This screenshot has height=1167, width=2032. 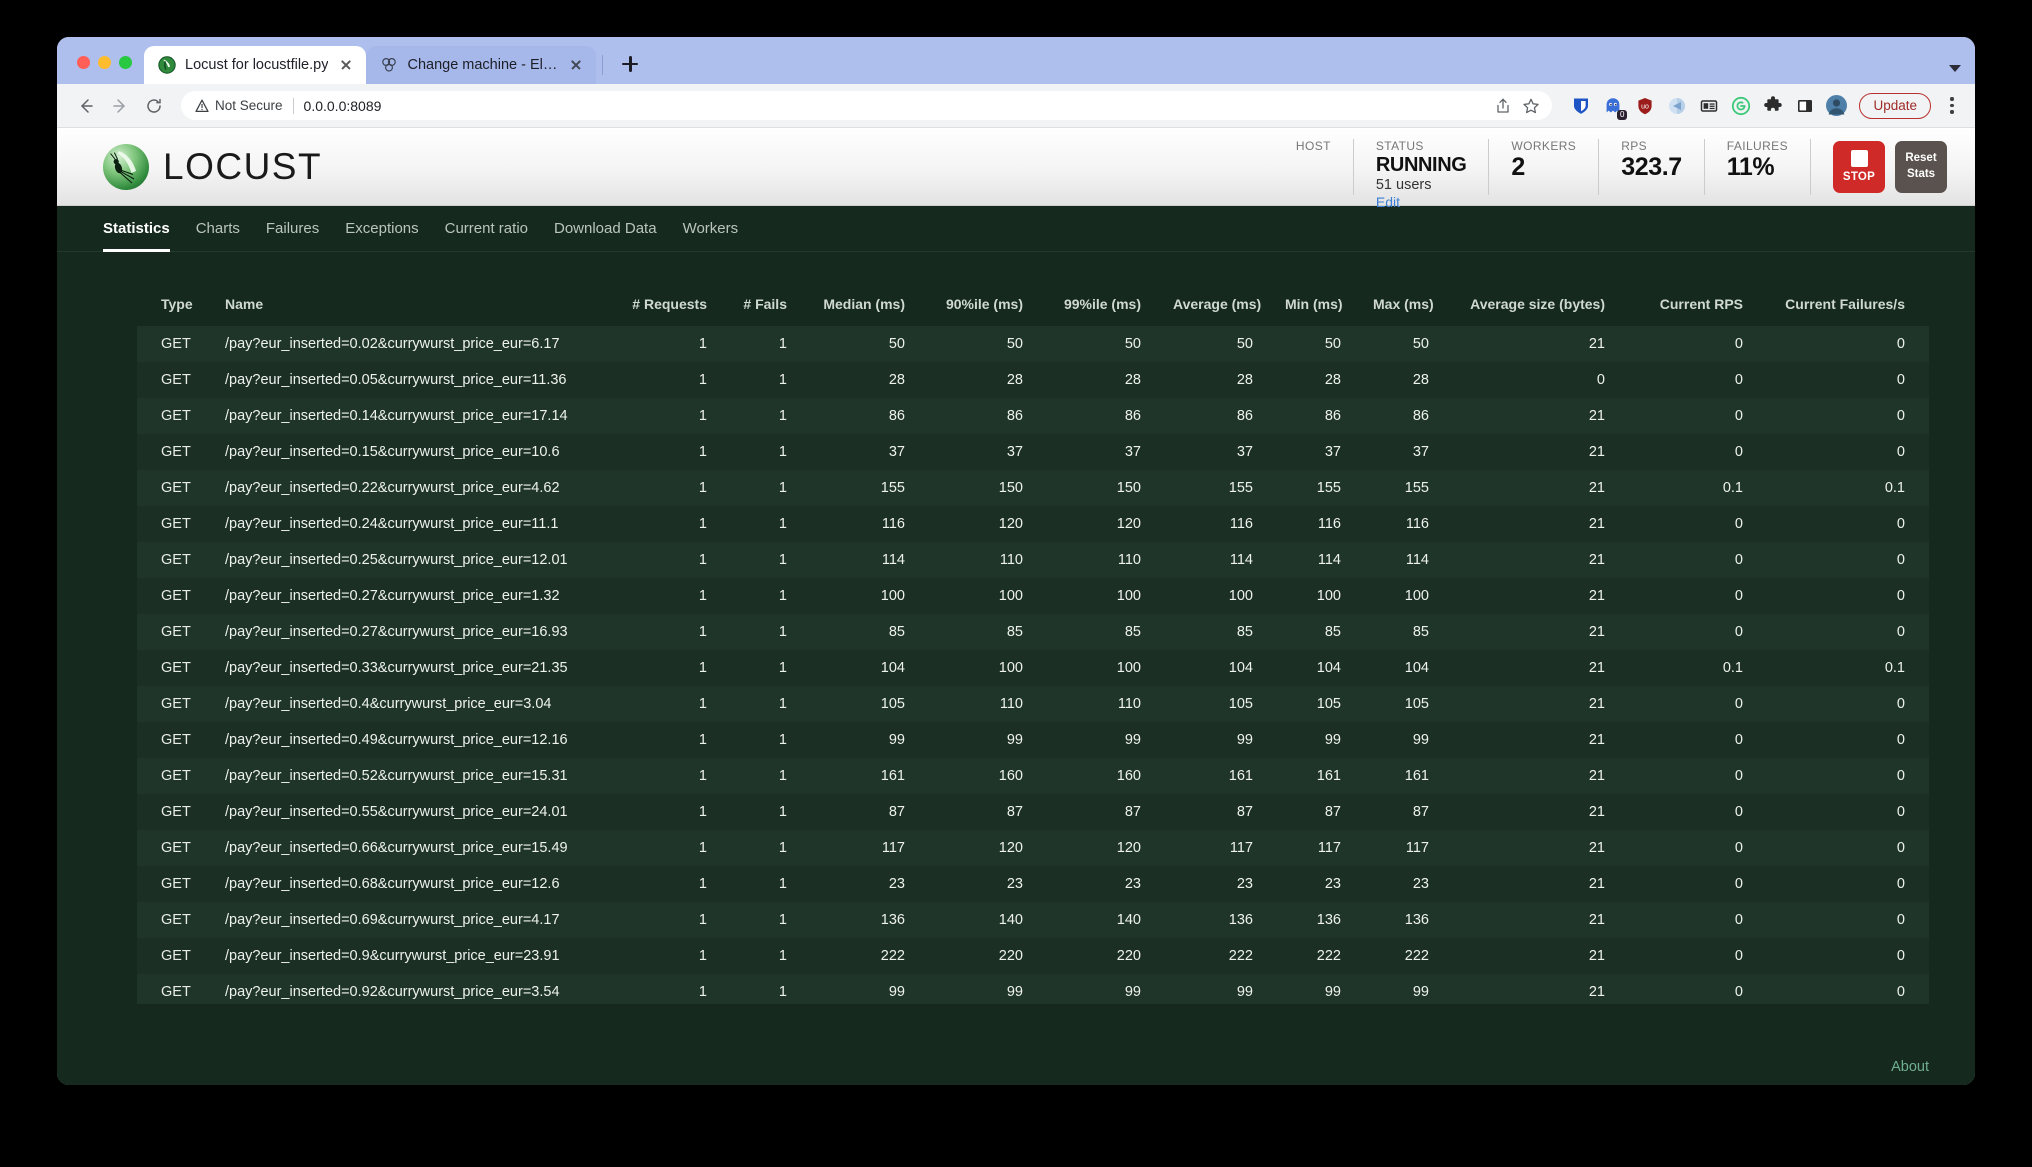 What do you see at coordinates (154, 106) in the screenshot?
I see `reload-icon` at bounding box center [154, 106].